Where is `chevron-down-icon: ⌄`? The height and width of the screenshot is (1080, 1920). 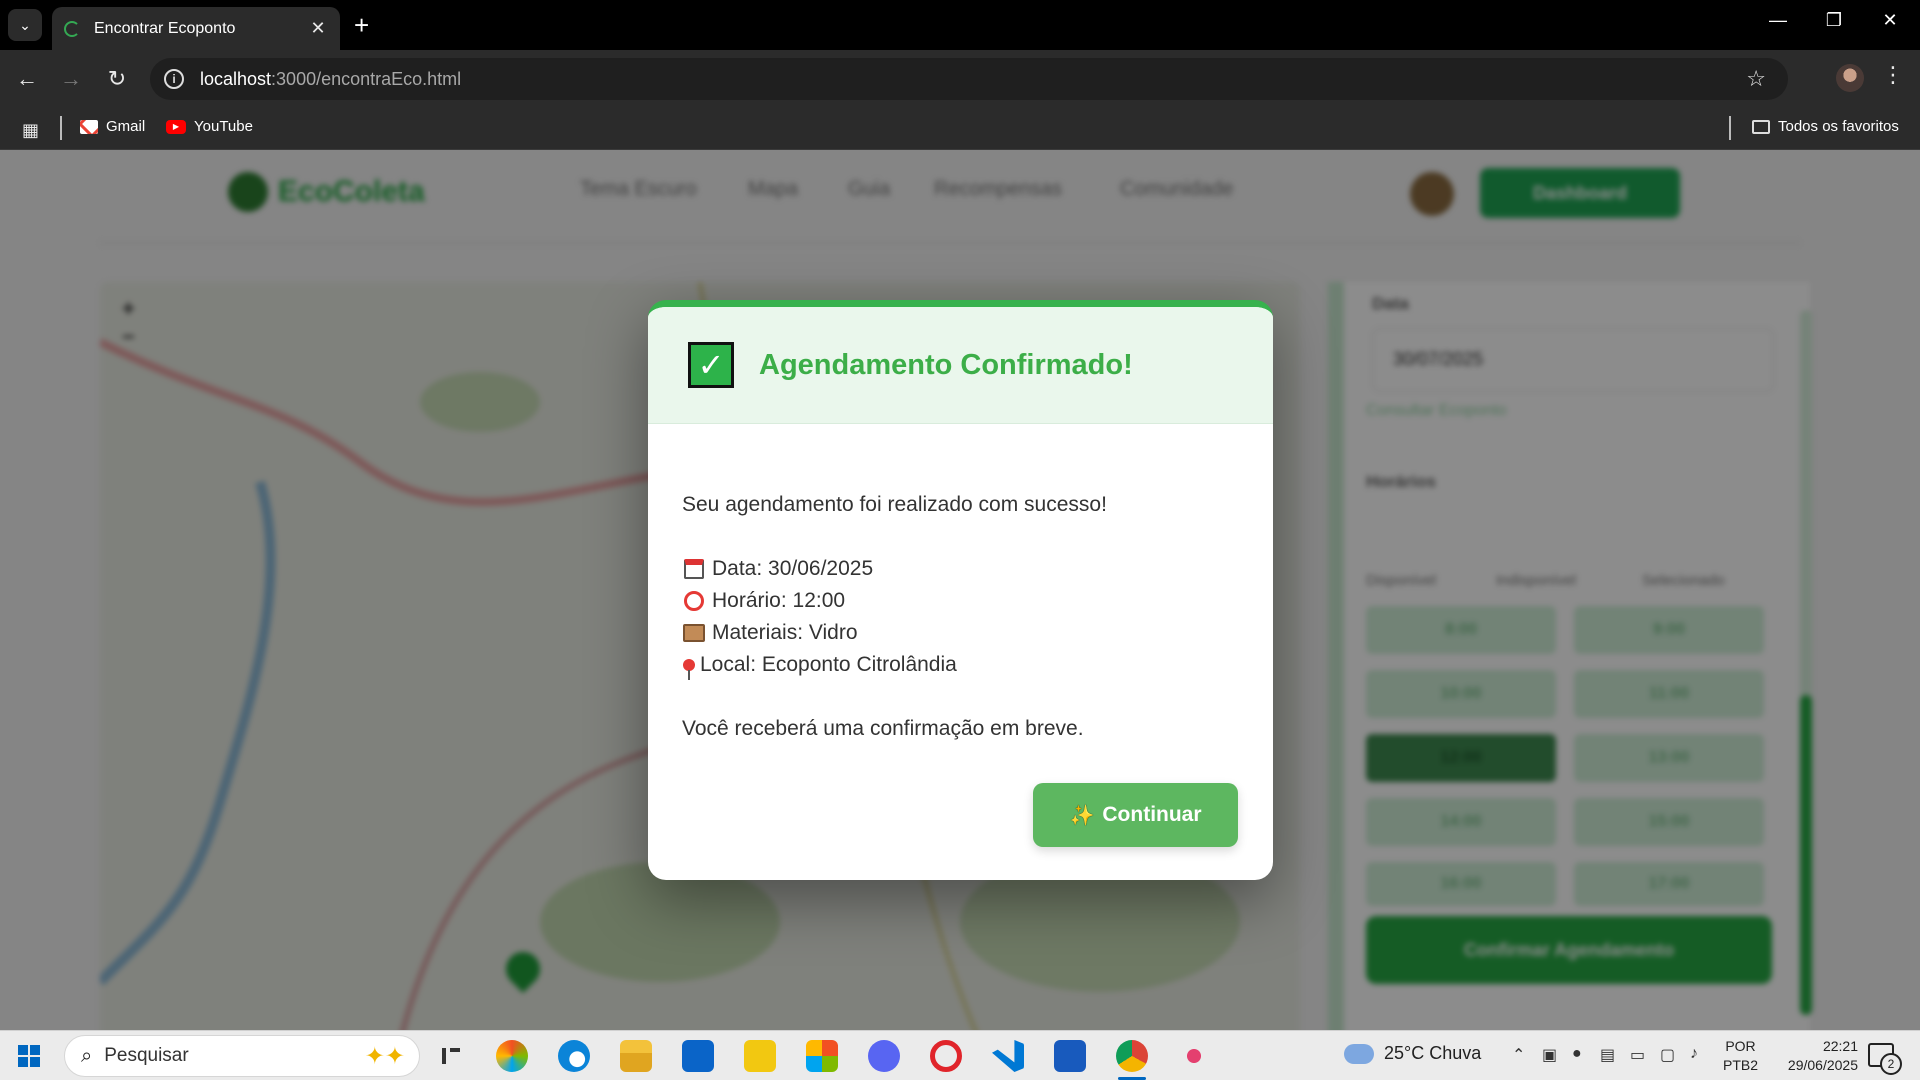
chevron-down-icon: ⌄ is located at coordinates (25, 24).